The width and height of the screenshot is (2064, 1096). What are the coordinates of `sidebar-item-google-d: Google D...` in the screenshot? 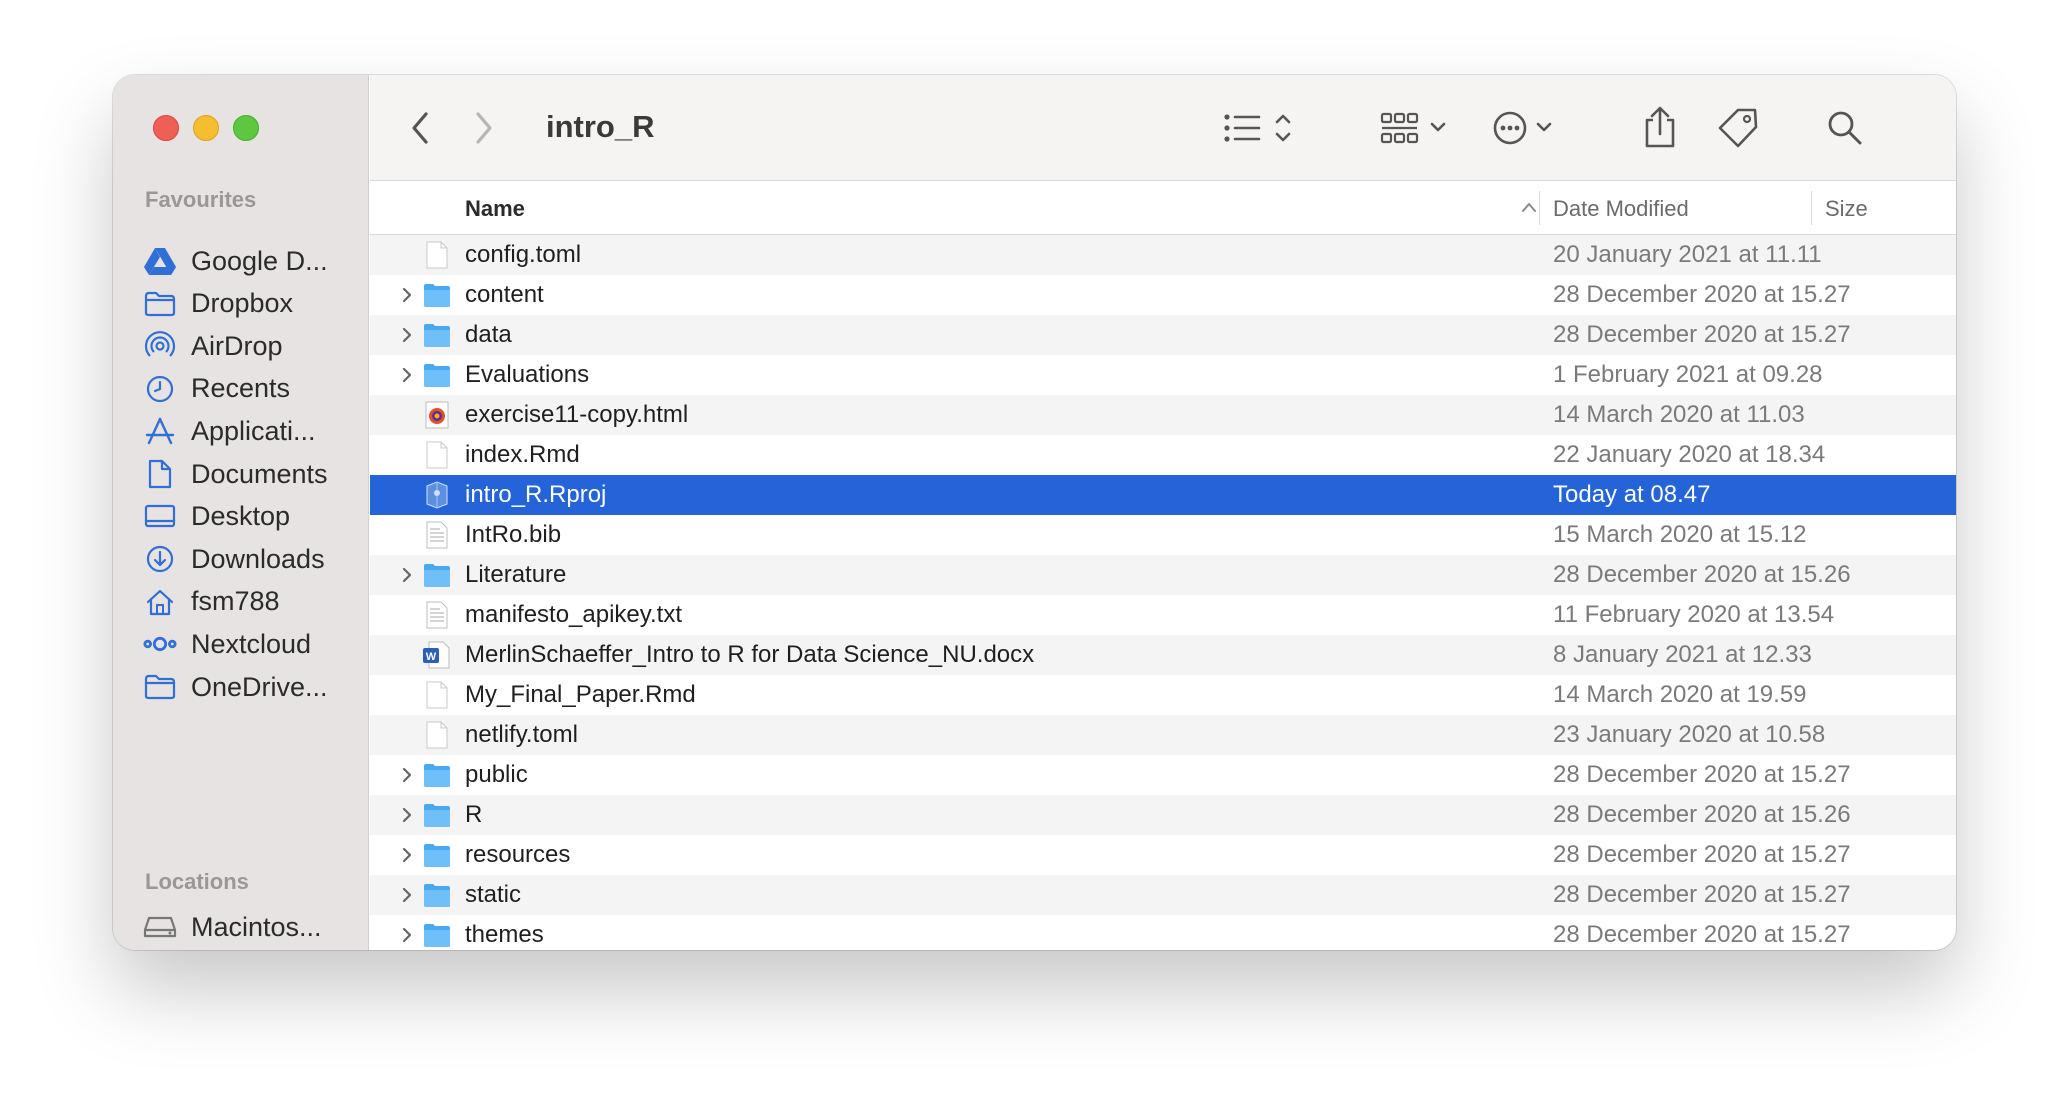 It's located at (250, 261).